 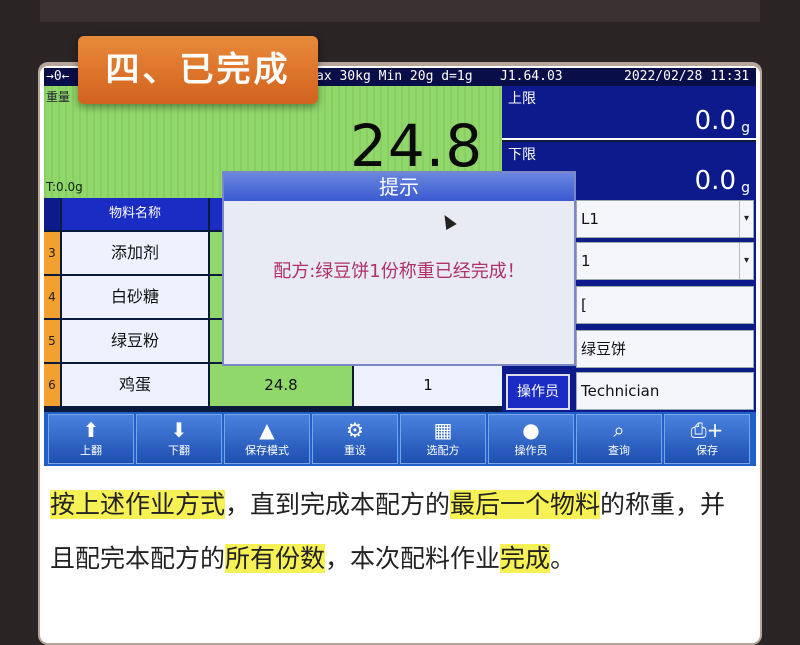 What do you see at coordinates (355, 450) in the screenshot?
I see `reset-label: 重设` at bounding box center [355, 450].